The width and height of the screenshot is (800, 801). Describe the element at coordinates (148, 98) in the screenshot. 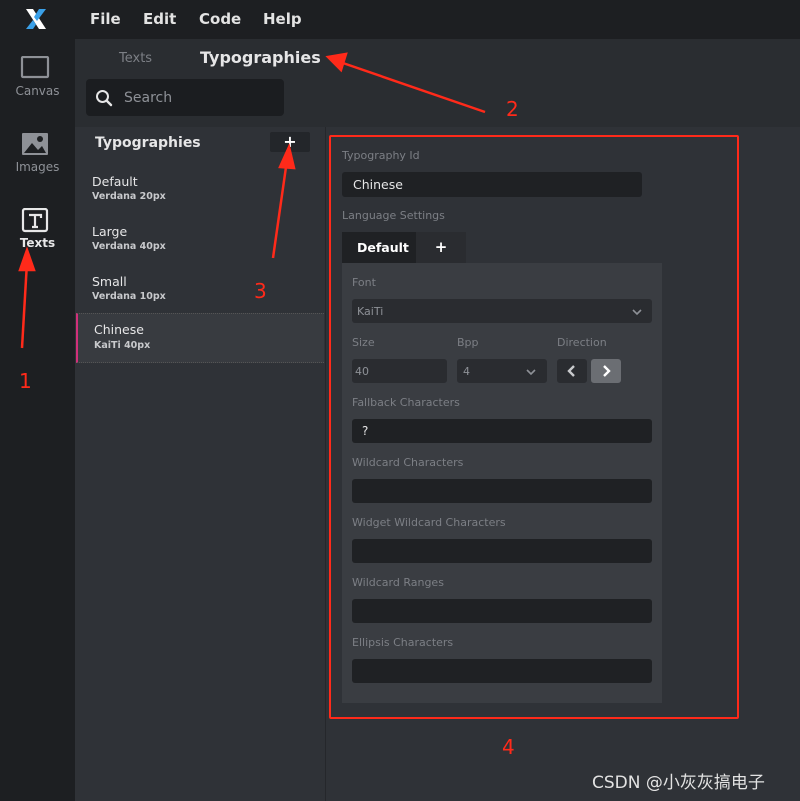

I see `search-input: Search` at that location.